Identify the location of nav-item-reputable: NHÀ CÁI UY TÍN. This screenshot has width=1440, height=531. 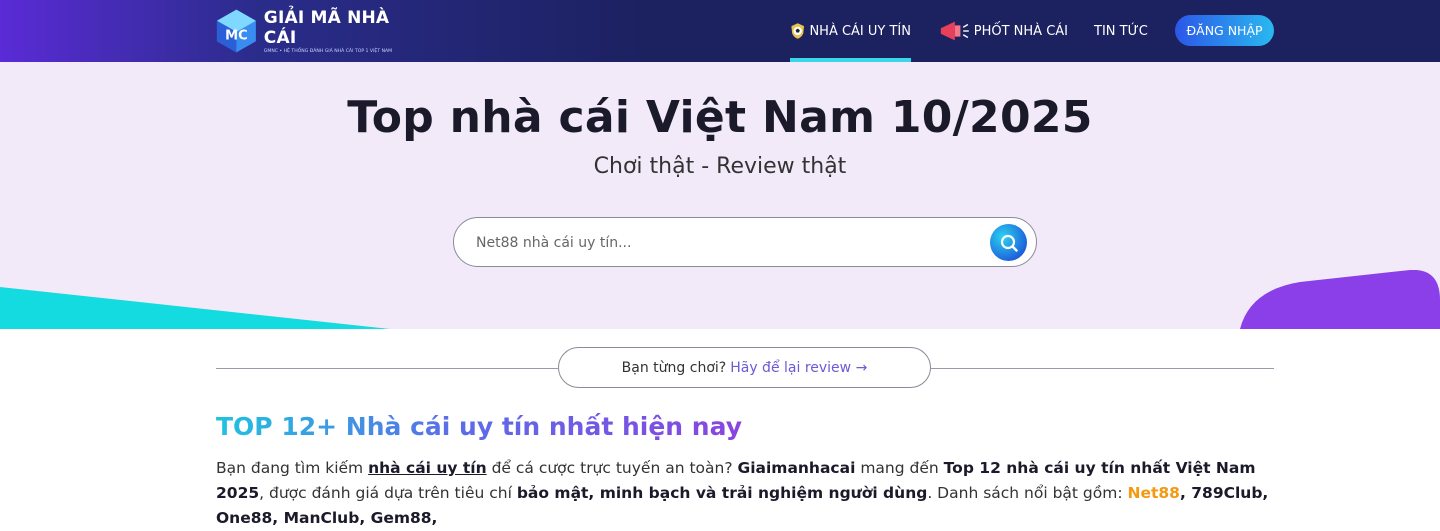
(850, 31).